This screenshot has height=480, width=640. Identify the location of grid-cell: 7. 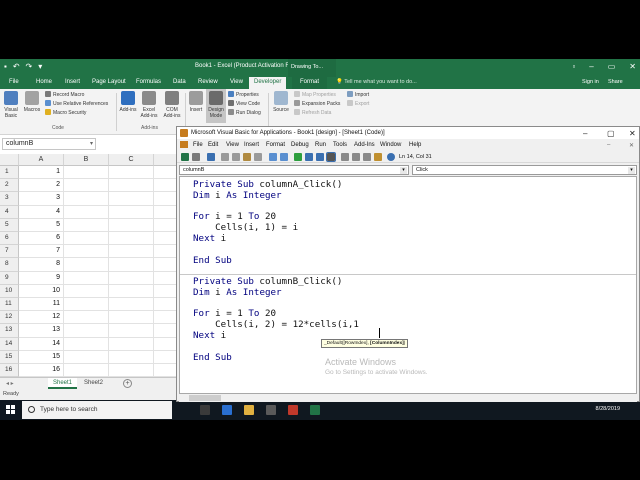
(41, 252).